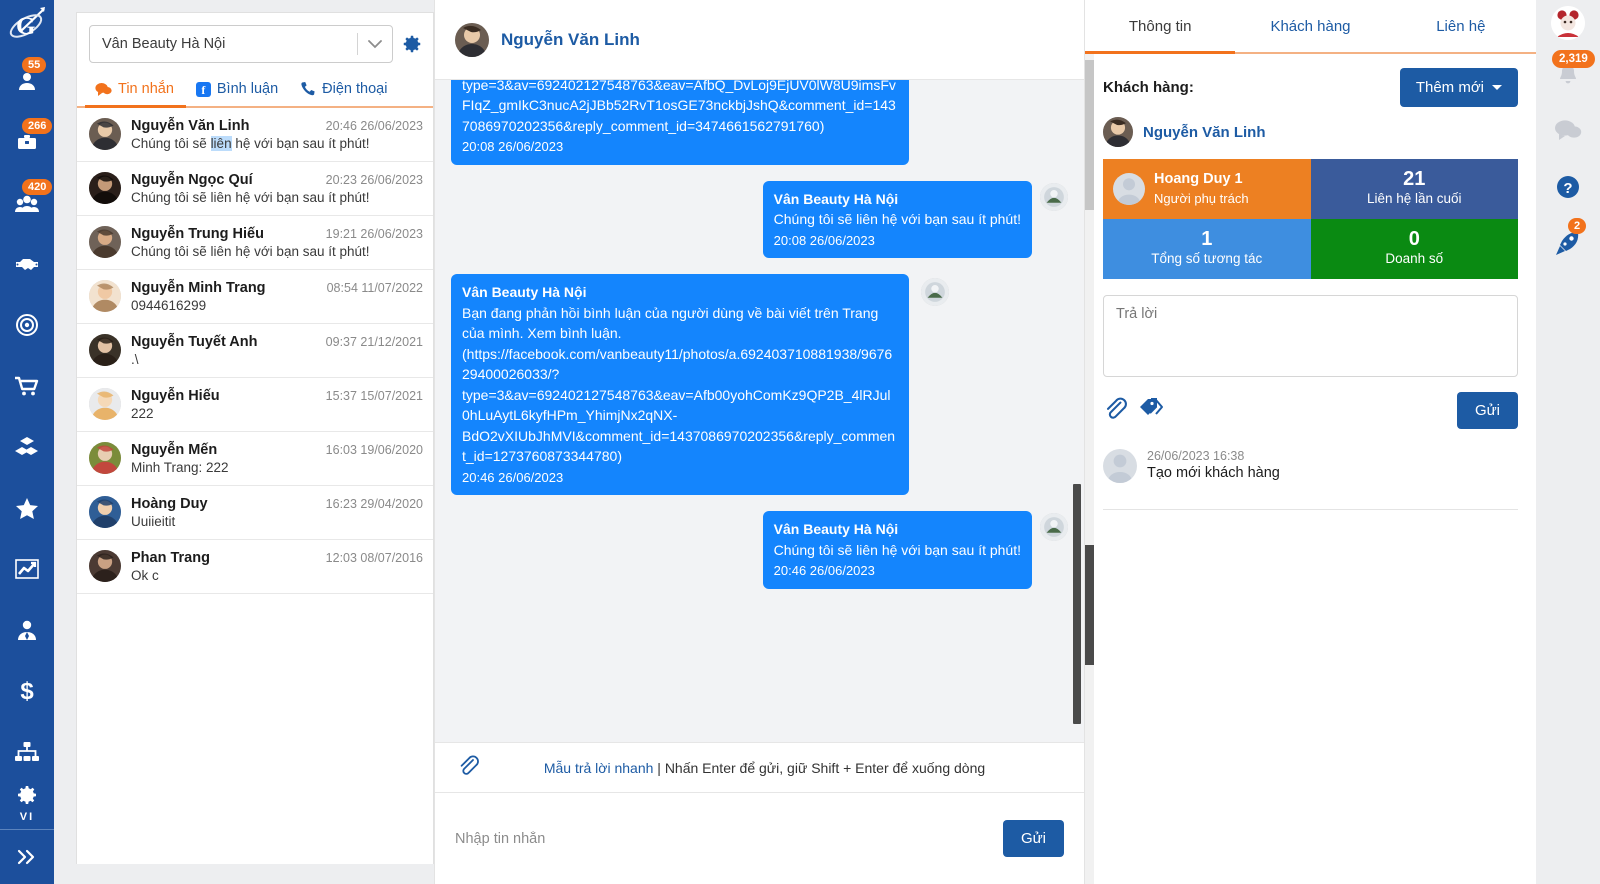 Image resolution: width=1600 pixels, height=884 pixels. What do you see at coordinates (599, 768) in the screenshot?
I see `quick-reply-link: Mẫu trả lời nhanh` at bounding box center [599, 768].